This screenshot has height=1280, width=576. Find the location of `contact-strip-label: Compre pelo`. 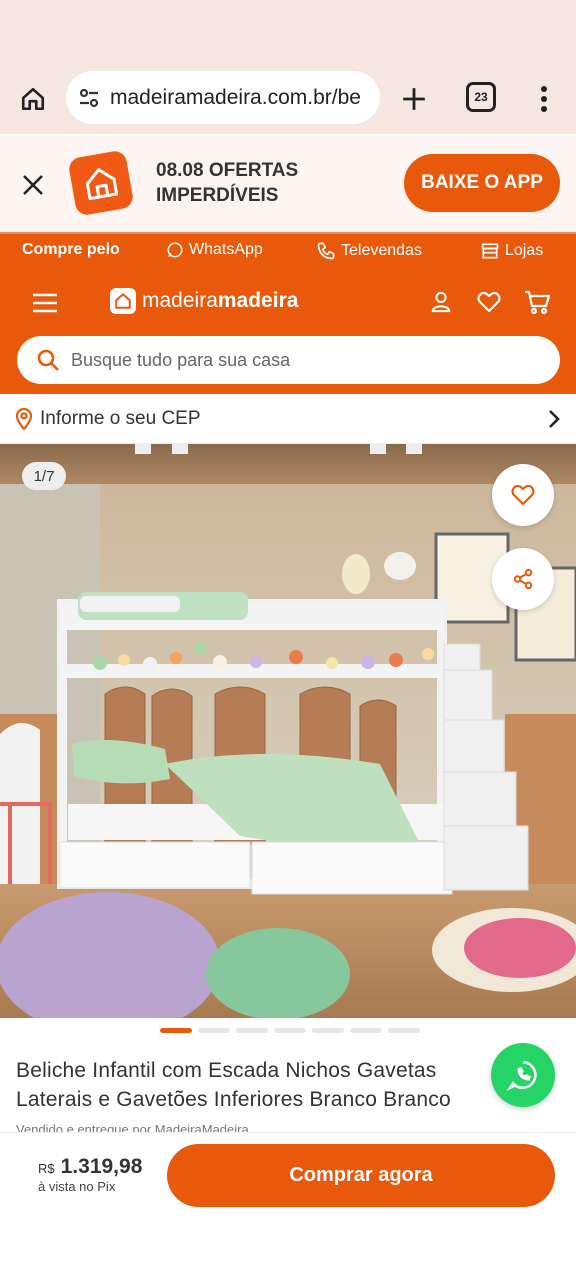

contact-strip-label: Compre pelo is located at coordinates (71, 249).